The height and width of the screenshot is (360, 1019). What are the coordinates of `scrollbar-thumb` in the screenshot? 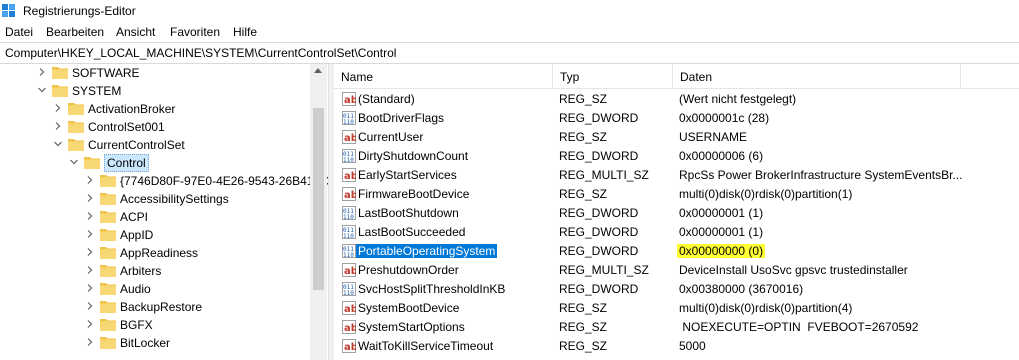 It's located at (318, 199).